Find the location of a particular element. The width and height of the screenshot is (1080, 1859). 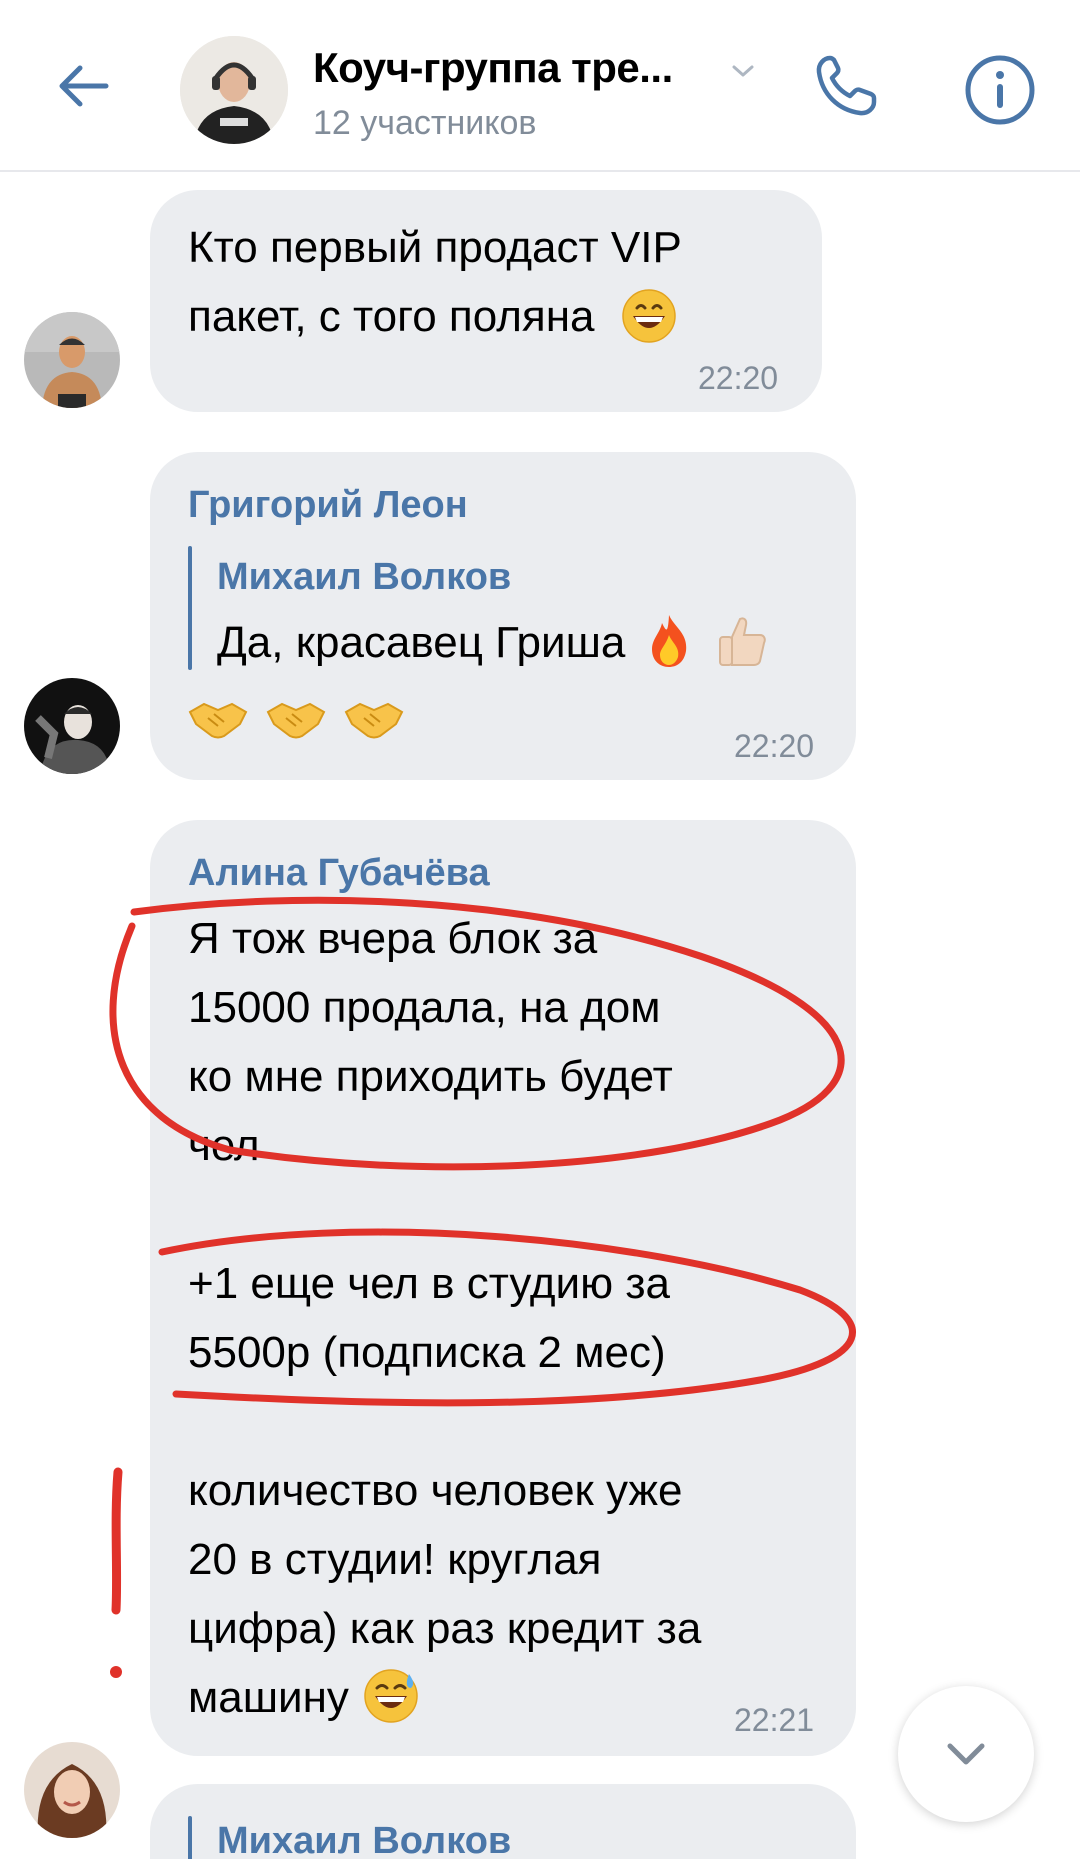

reply-text: Да, красавец Гриша is located at coordinates (493, 642).